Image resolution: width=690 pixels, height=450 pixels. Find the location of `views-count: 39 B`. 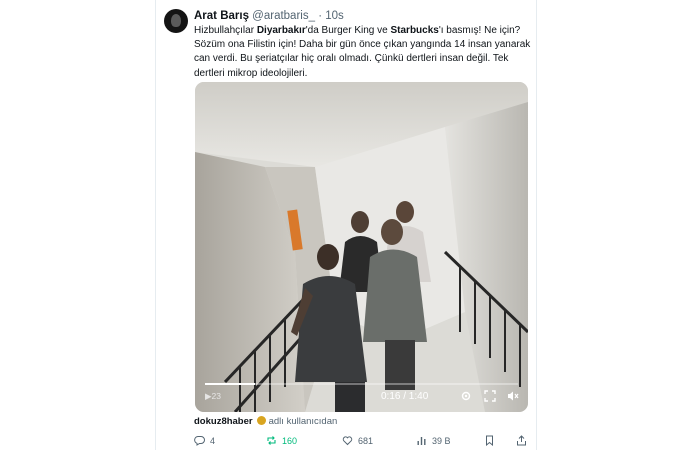

views-count: 39 B is located at coordinates (441, 440).